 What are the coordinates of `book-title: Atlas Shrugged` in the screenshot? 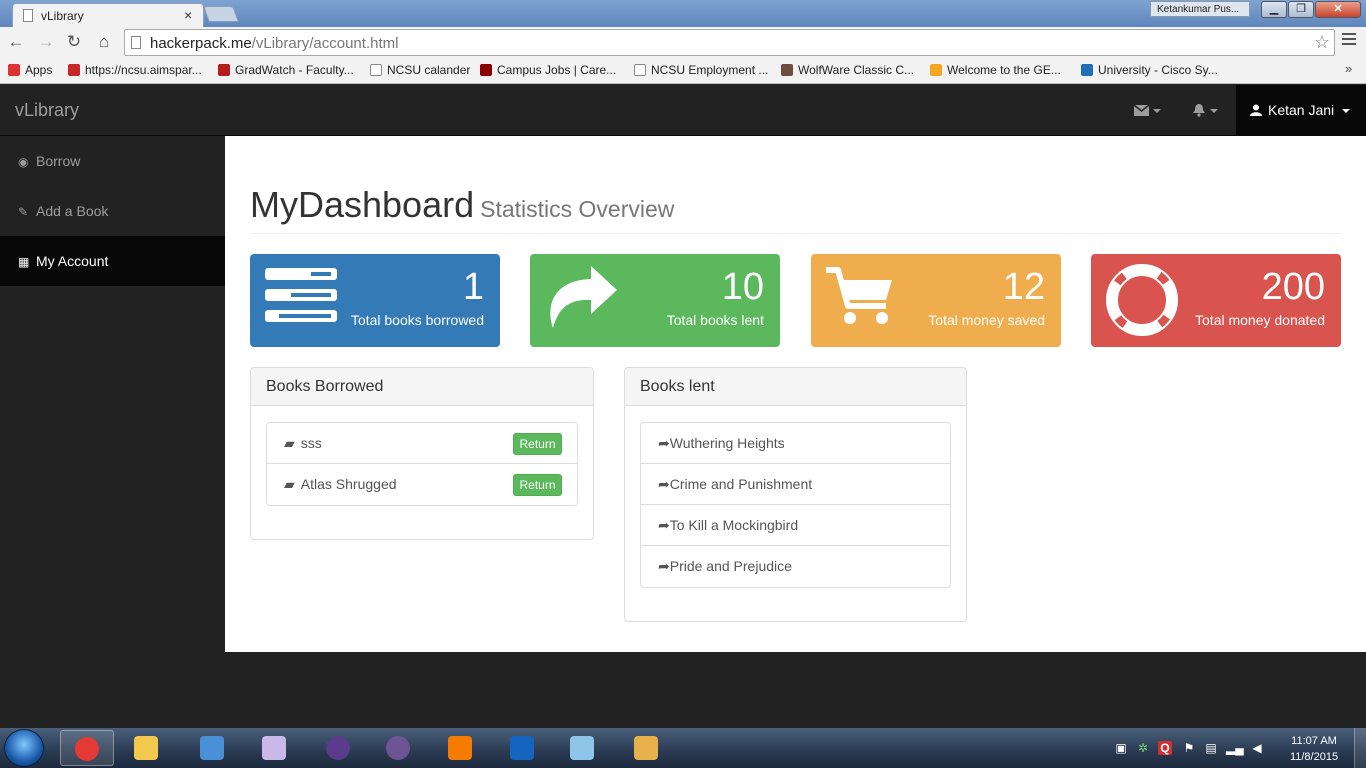 It's located at (348, 484).